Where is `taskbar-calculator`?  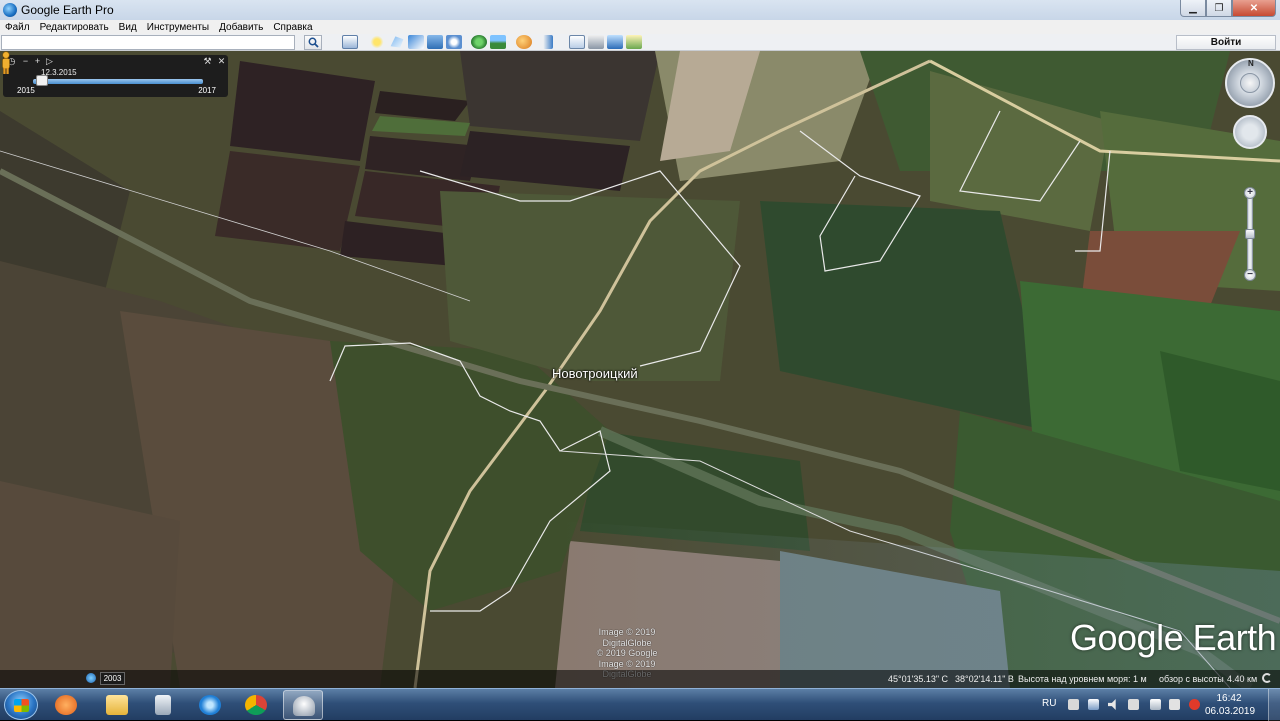
taskbar-calculator is located at coordinates (163, 705).